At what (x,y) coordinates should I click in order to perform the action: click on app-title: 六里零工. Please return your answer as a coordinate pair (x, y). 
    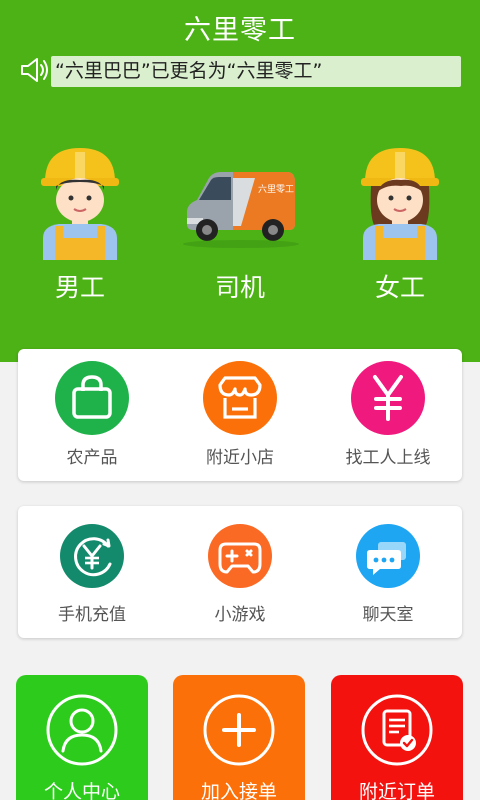
    Looking at the image, I should click on (240, 30).